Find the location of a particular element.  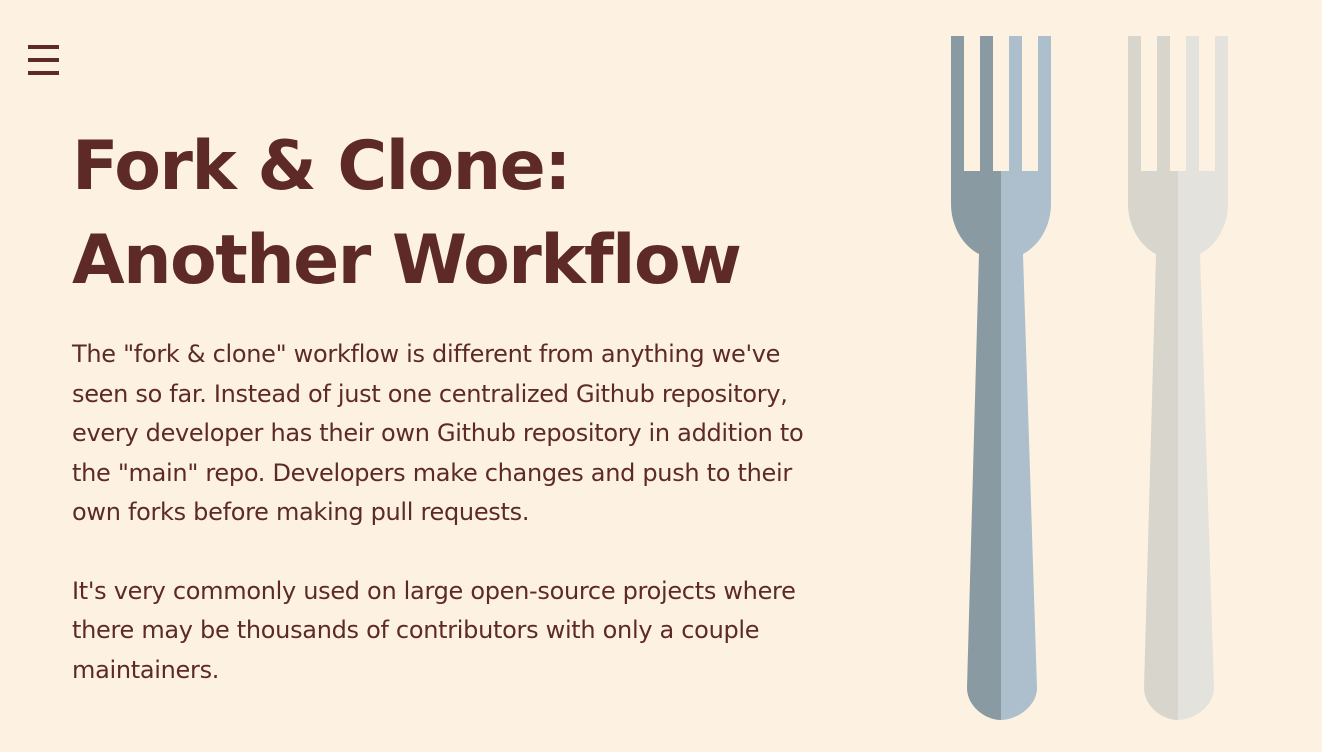

slide-title-line-2: Another Workflow is located at coordinates (407, 260).